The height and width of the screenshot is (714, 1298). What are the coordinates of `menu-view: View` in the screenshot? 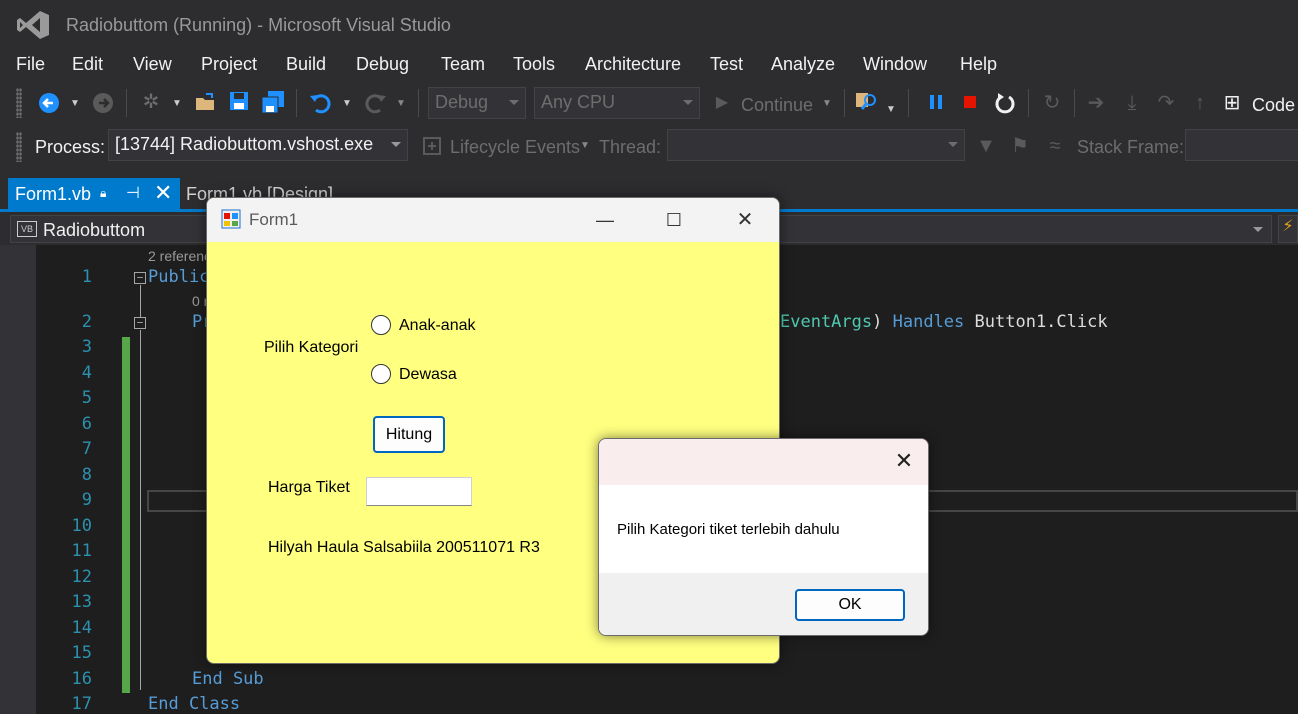 It's located at (152, 64).